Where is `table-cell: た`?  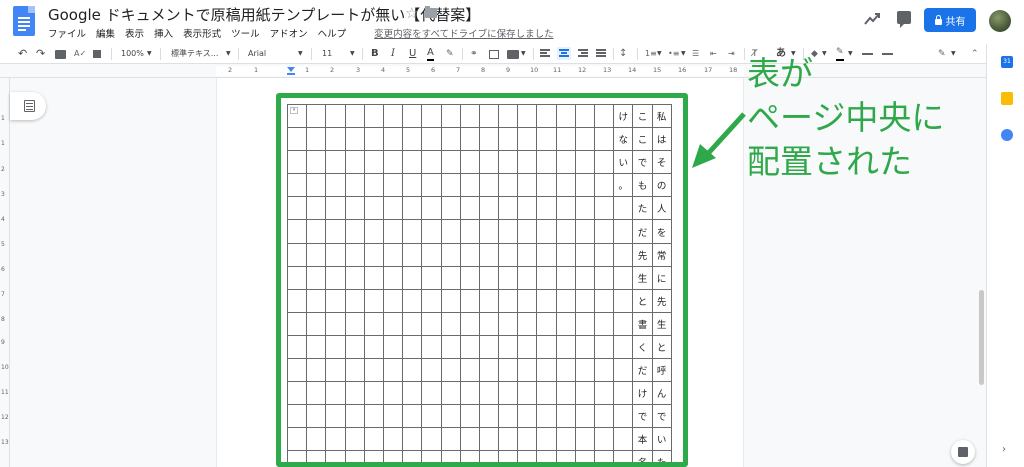 table-cell: た is located at coordinates (661, 456).